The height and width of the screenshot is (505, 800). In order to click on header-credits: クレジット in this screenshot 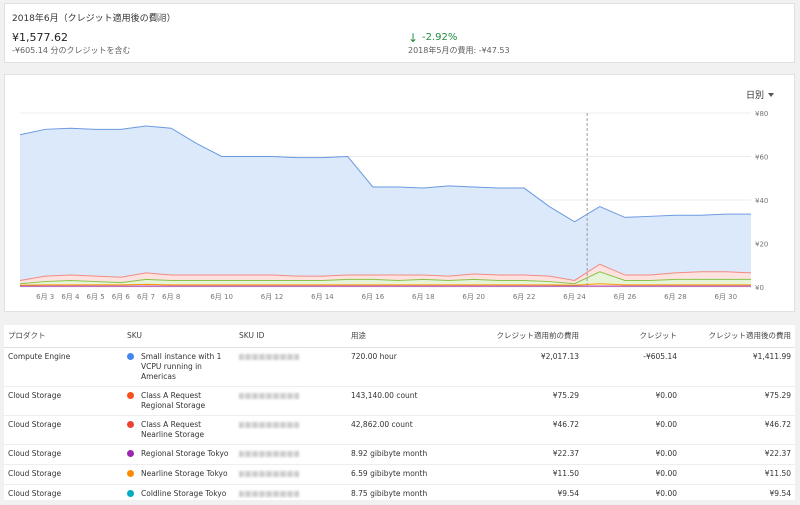, I will do `click(632, 336)`.